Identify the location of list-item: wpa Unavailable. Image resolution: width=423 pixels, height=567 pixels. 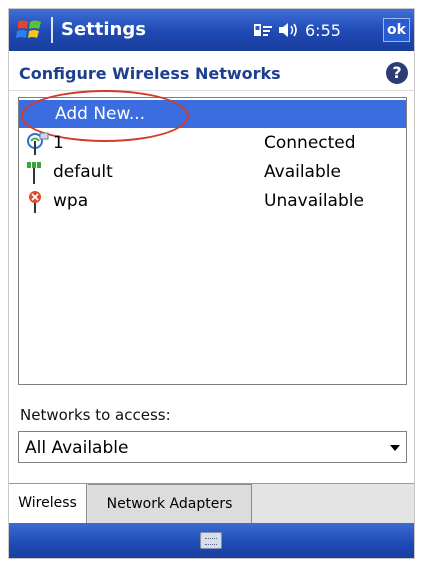
(212, 201).